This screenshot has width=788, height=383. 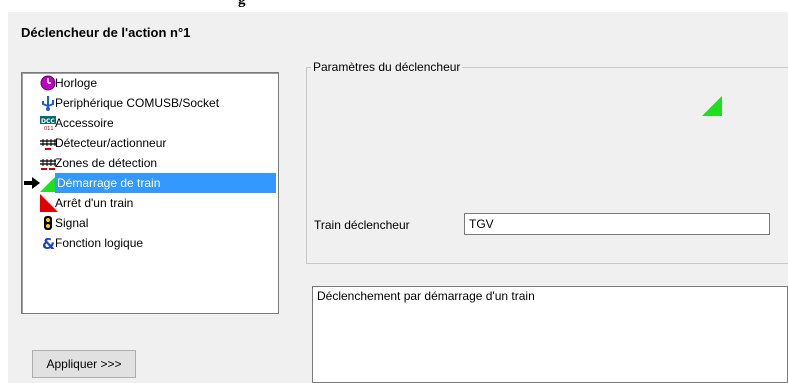 I want to click on svg-text: 011, so click(x=49, y=128).